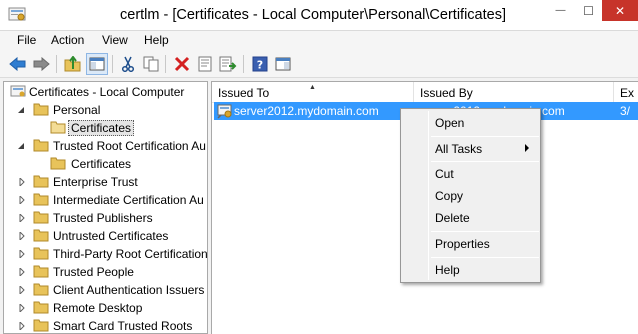  Describe the element at coordinates (449, 196) in the screenshot. I see `context-menu-label: Copy` at that location.